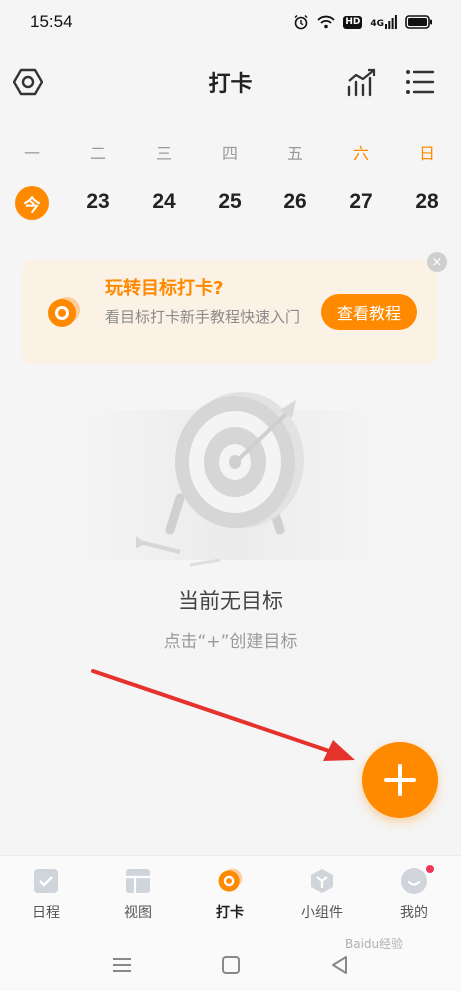 This screenshot has width=461, height=991. Describe the element at coordinates (122, 965) in the screenshot. I see `recent-apps-icon` at that location.